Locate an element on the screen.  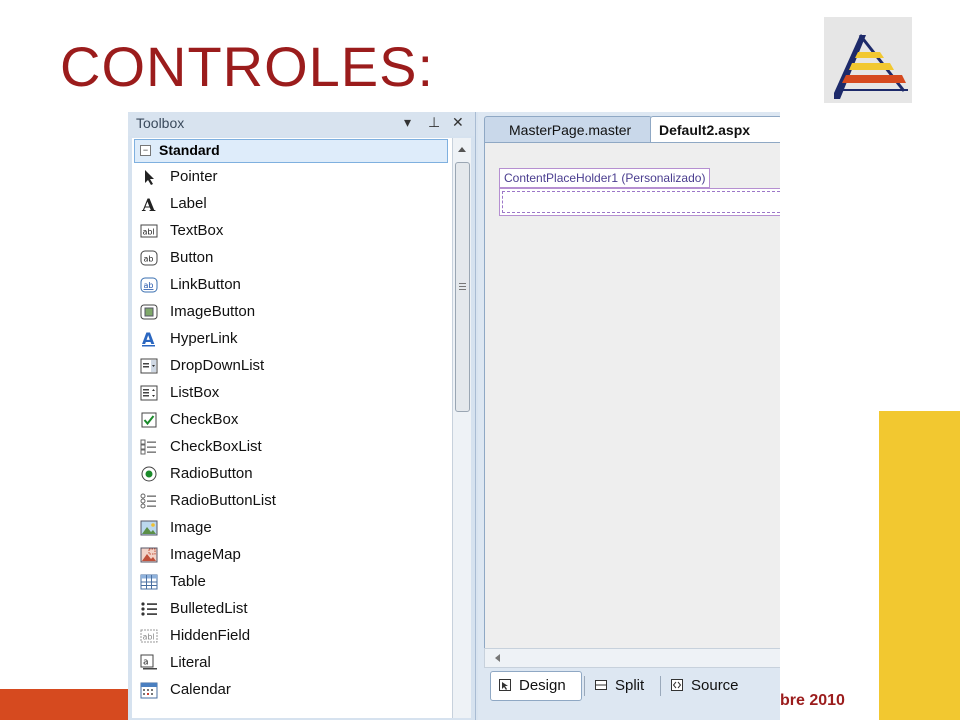
pin-icon: ⊥ is located at coordinates (434, 122).